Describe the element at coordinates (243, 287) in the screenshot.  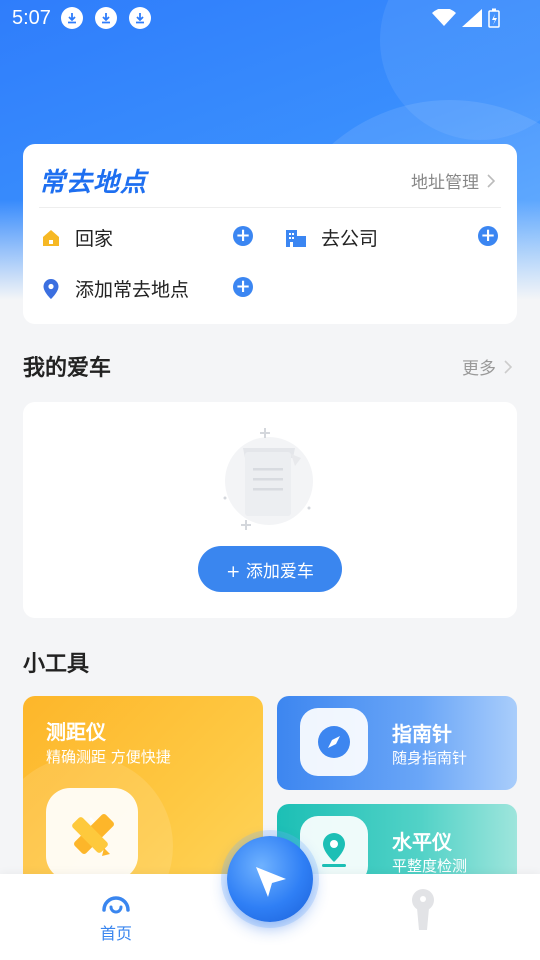
I see `add-place-button: +` at that location.